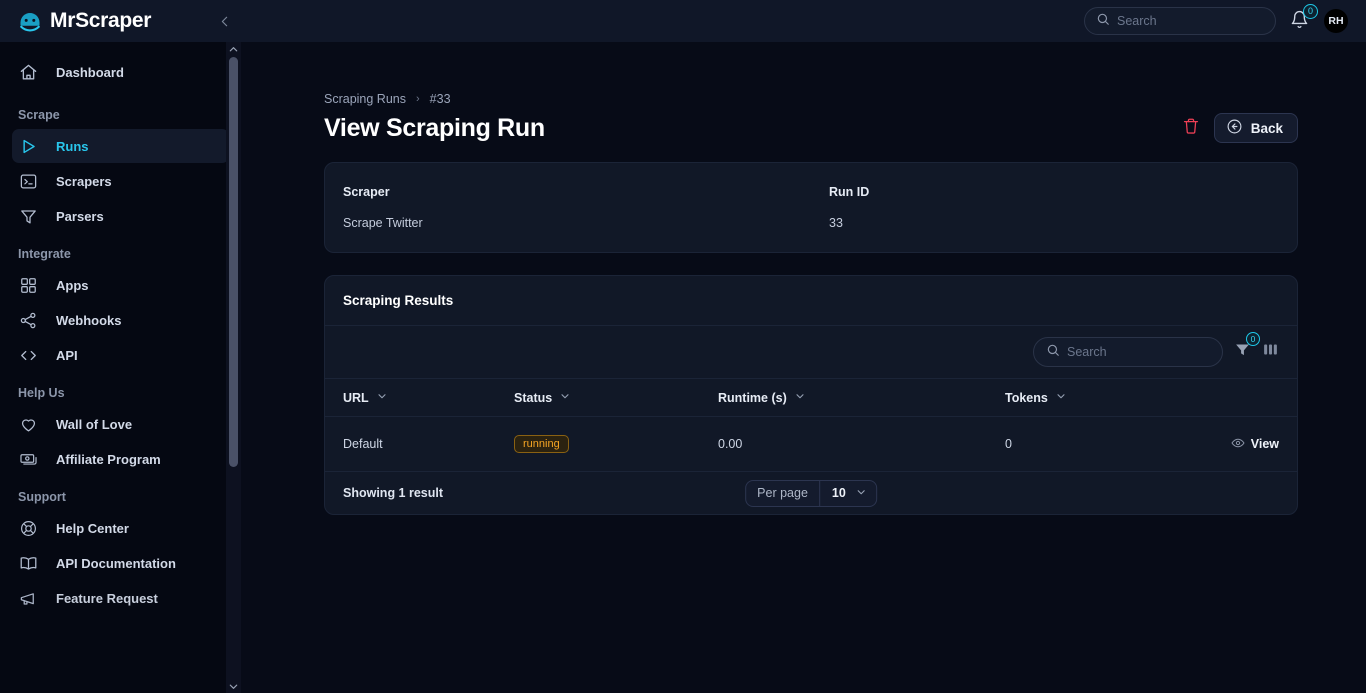 The height and width of the screenshot is (693, 1366). I want to click on results-heading: Scraping Results, so click(811, 301).